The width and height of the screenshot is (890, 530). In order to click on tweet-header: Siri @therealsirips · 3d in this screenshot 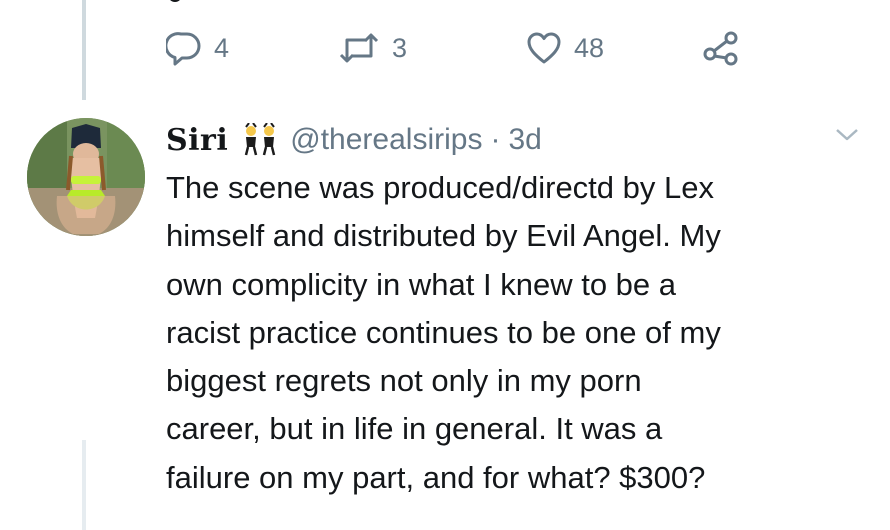, I will do `click(516, 140)`.